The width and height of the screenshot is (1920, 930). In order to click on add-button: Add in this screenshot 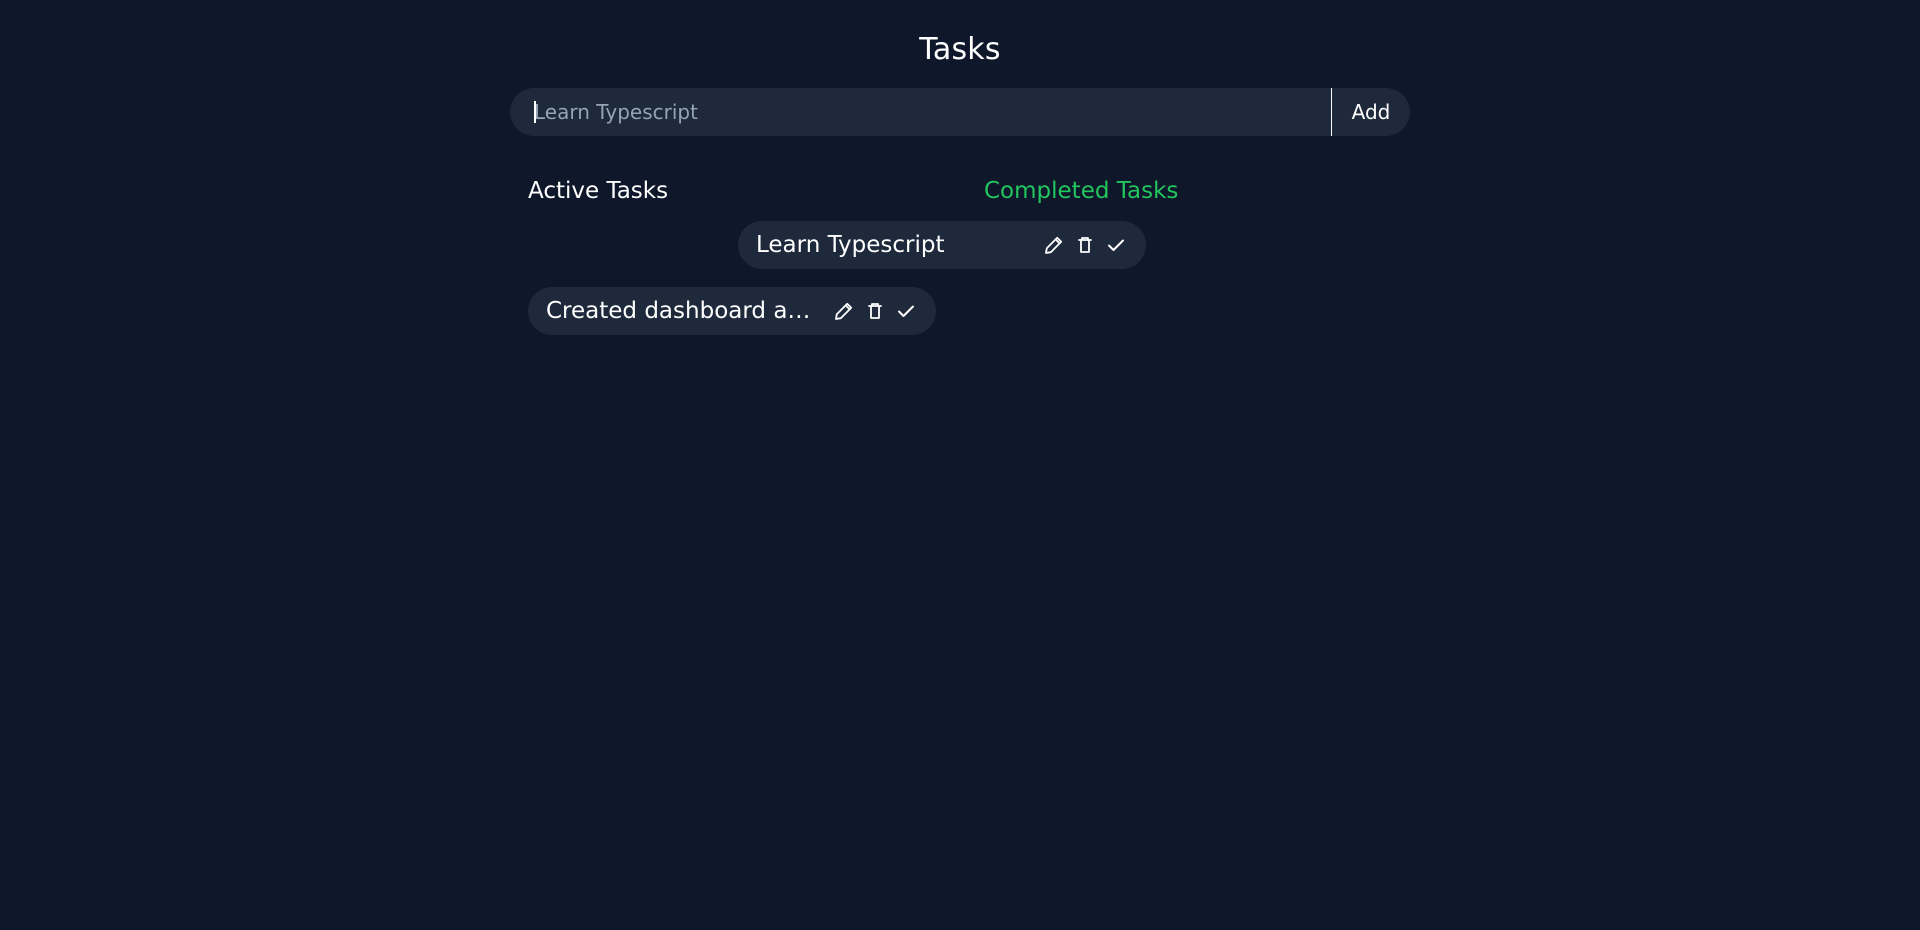, I will do `click(1371, 112)`.